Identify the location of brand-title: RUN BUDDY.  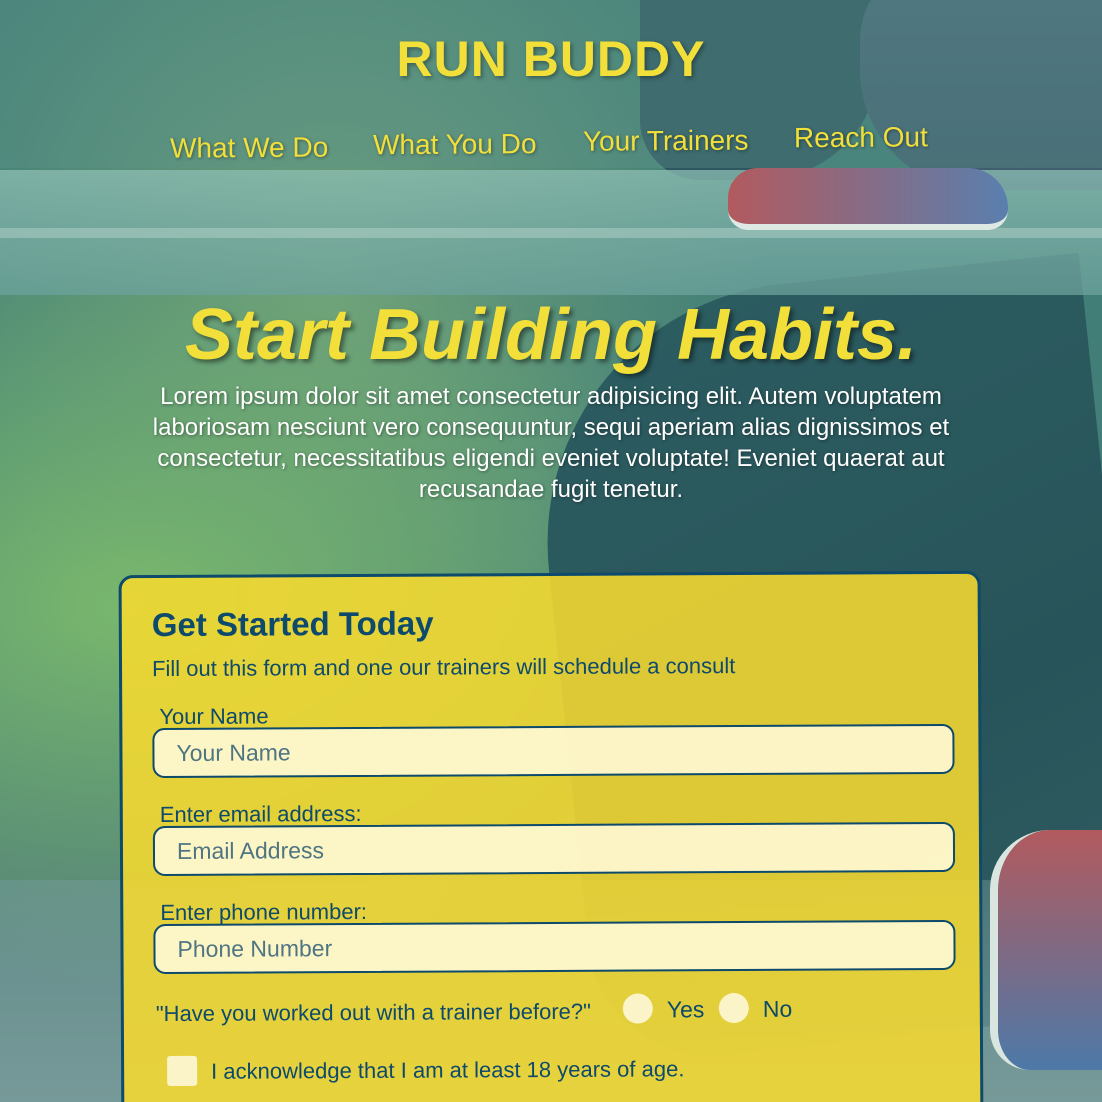
(551, 59).